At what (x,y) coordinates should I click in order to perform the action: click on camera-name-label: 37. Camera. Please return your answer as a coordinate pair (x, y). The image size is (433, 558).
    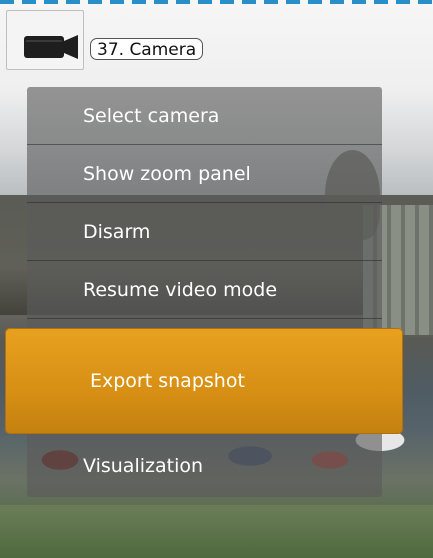
    Looking at the image, I should click on (147, 49).